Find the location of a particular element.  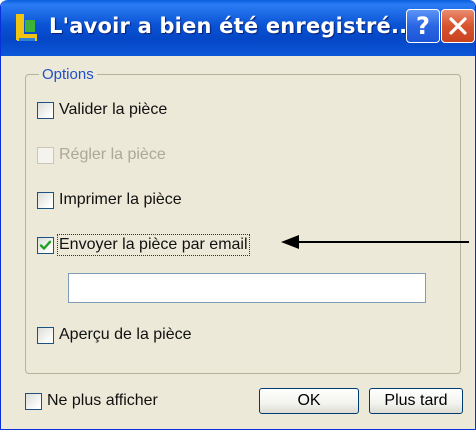

preview-checkbox is located at coordinates (45, 335).